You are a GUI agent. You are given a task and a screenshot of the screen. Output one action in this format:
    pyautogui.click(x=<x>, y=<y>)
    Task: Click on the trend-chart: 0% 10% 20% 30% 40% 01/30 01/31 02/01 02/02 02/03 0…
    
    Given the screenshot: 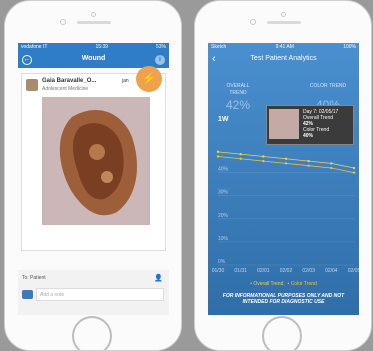 What is the action you would take?
    pyautogui.click(x=285, y=212)
    